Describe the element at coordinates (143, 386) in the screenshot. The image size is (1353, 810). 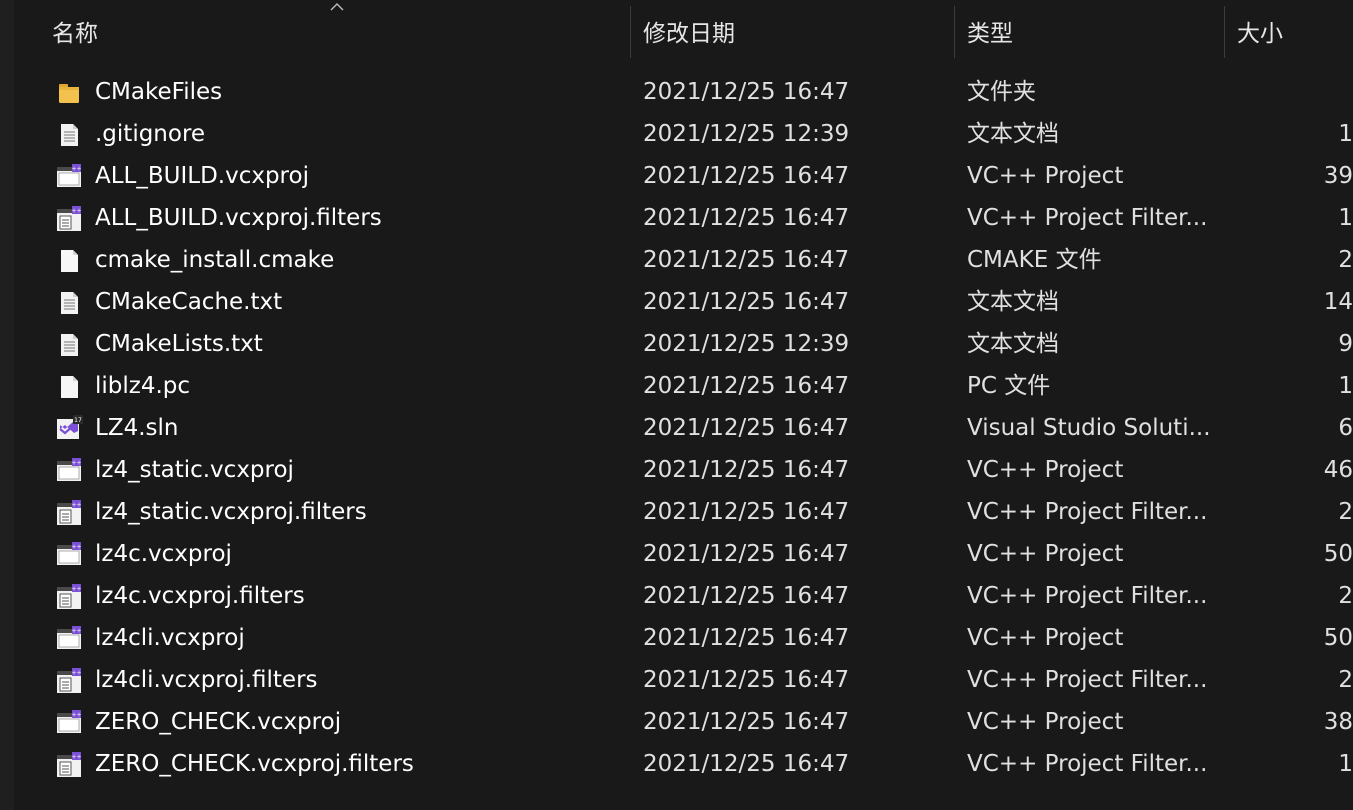
I see `file-name: liblz4.pc` at that location.